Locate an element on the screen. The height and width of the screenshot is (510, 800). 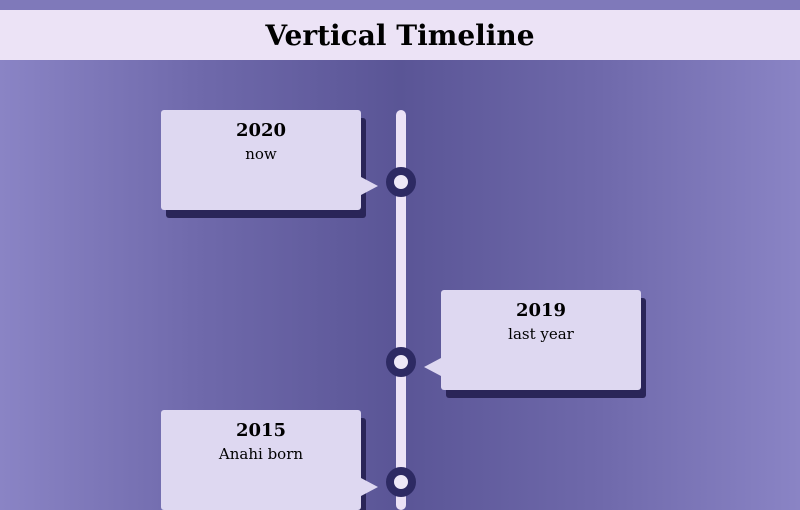
timeline-card-2019: 2019 last year is located at coordinates (541, 340).